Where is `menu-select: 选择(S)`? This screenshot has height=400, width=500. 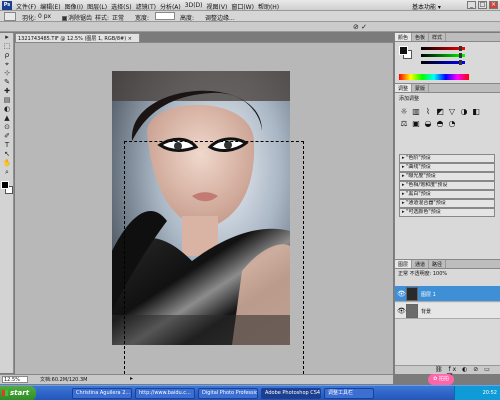 menu-select: 选择(S) is located at coordinates (121, 6).